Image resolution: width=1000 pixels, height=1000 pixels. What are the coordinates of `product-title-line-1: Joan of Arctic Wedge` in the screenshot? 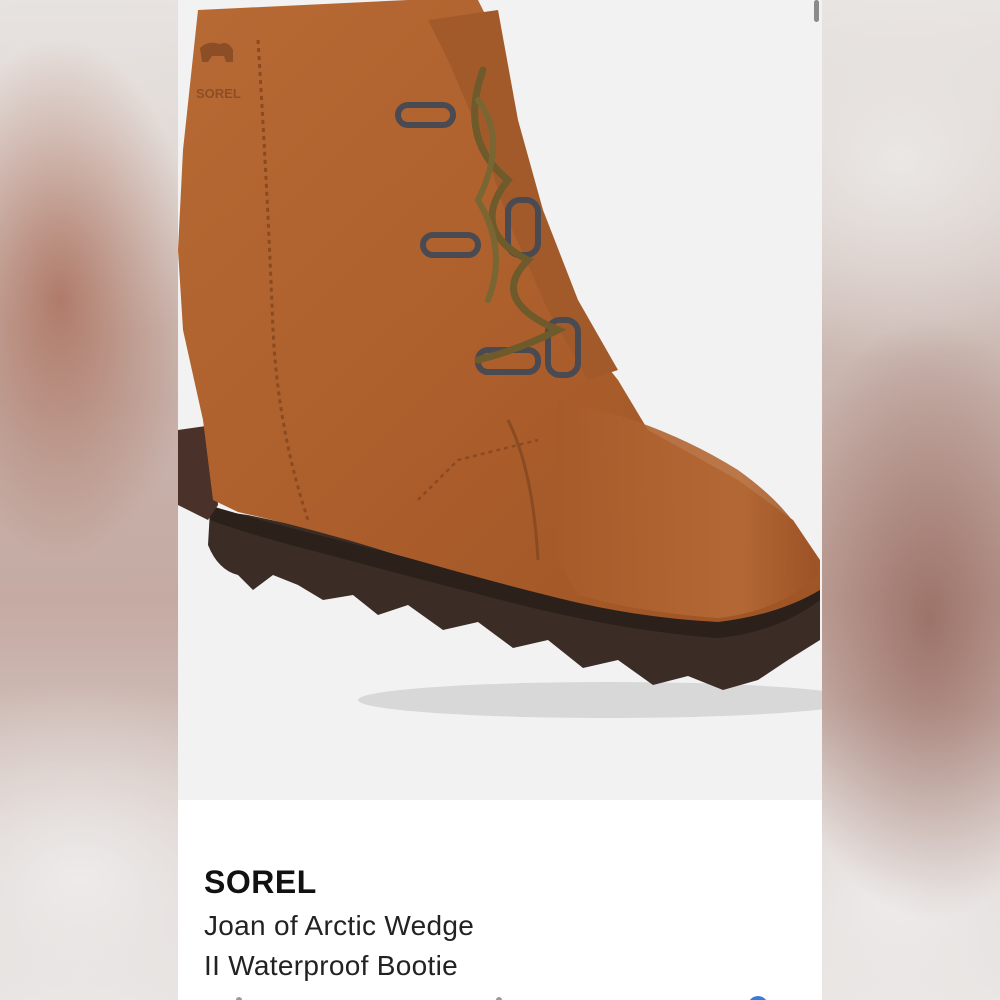 It's located at (339, 926).